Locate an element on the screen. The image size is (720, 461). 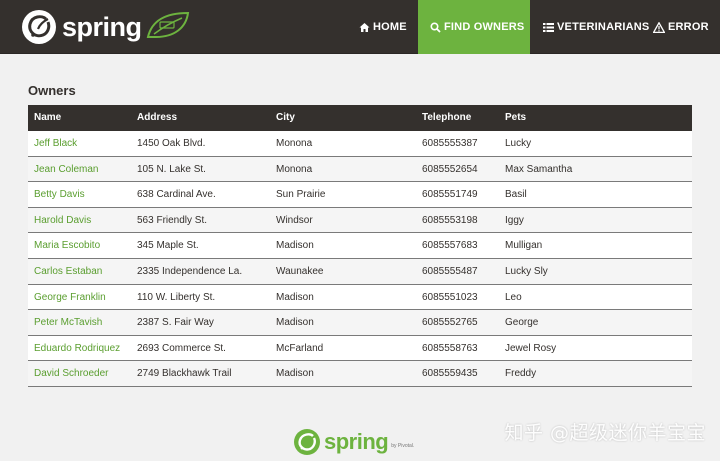
owner-pets: Mulligan is located at coordinates (524, 246).